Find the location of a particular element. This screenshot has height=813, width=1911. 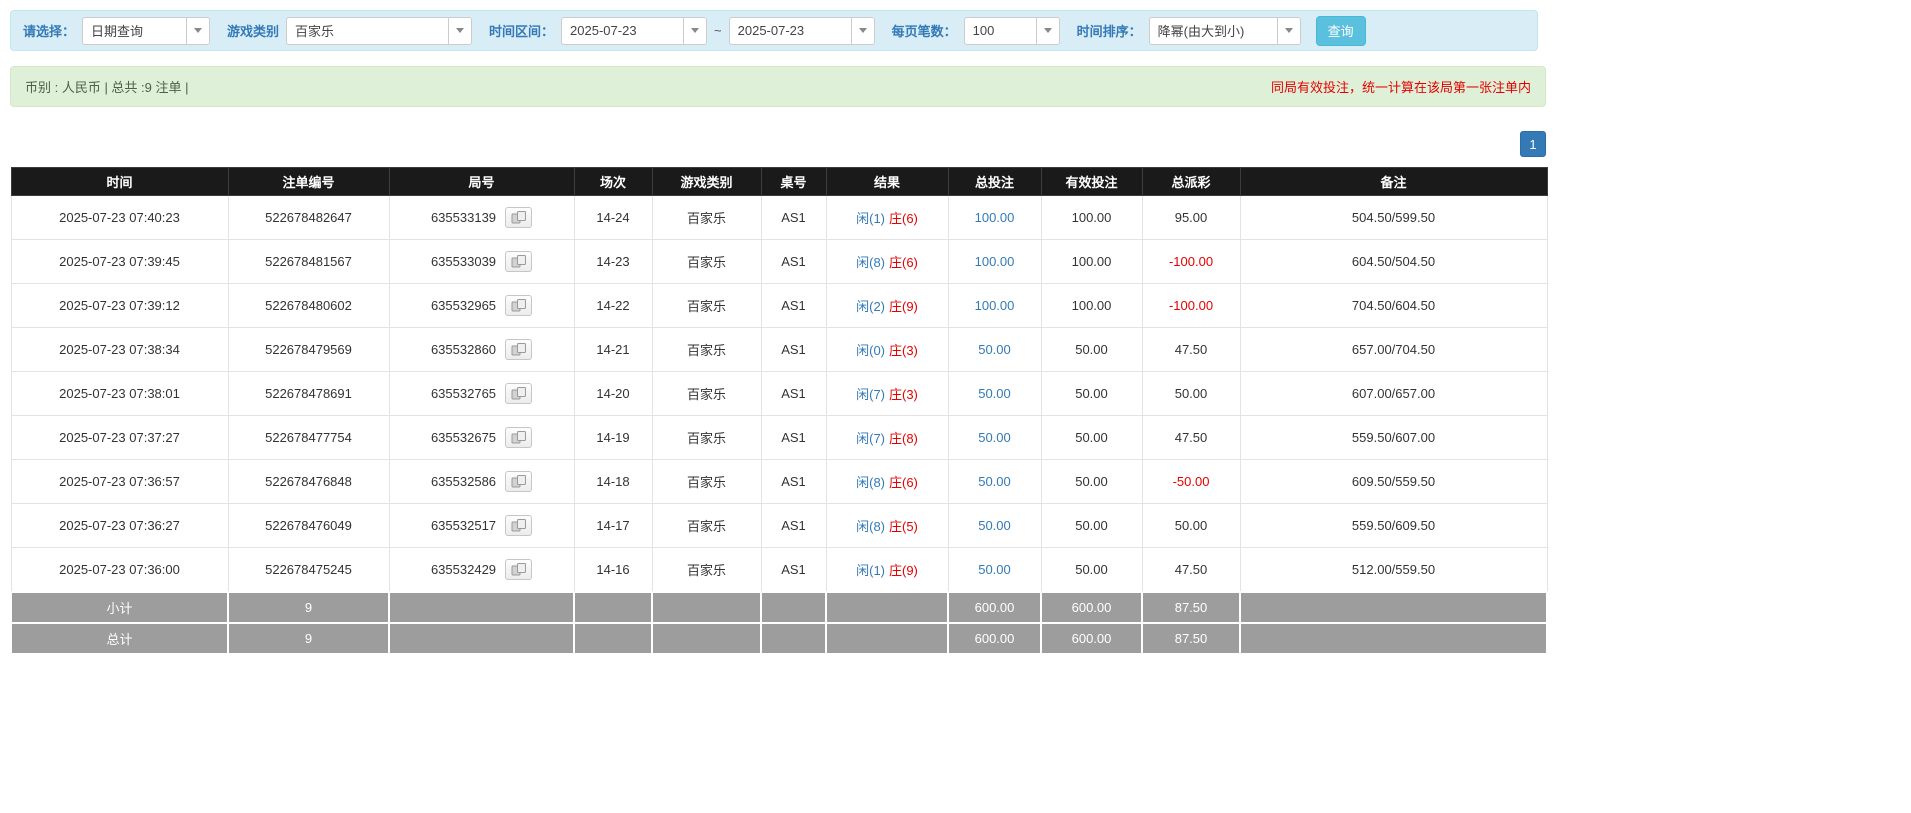

footer-payout: 87.50 is located at coordinates (1191, 607).